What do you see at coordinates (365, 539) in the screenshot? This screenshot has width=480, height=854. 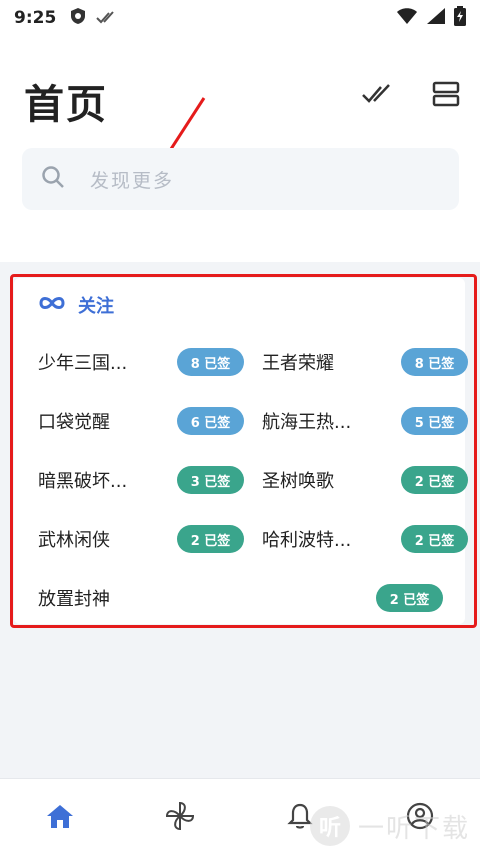 I see `list-item: 哈利波特... 2 已签` at bounding box center [365, 539].